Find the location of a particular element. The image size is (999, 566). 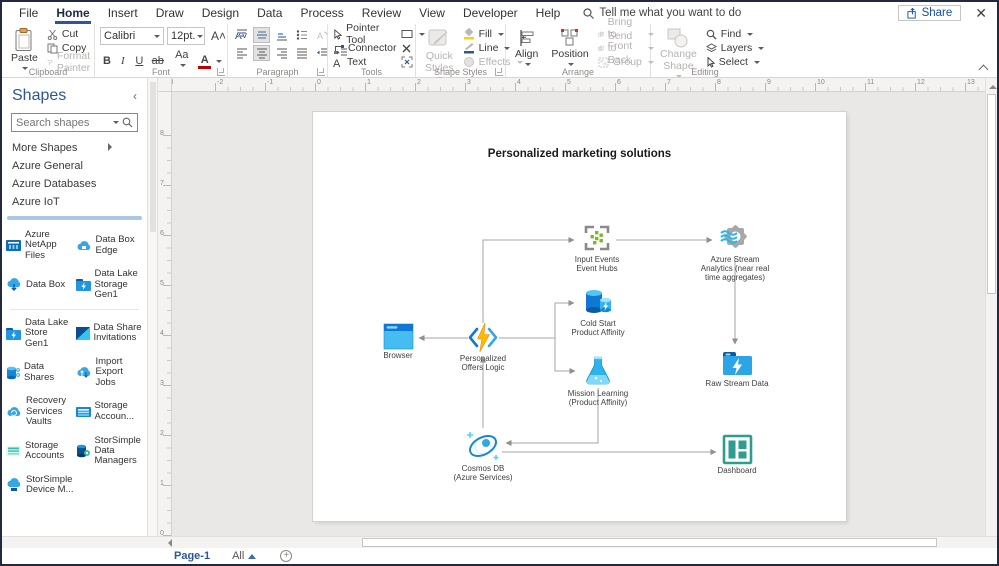

align-button: Align is located at coordinates (526, 48).